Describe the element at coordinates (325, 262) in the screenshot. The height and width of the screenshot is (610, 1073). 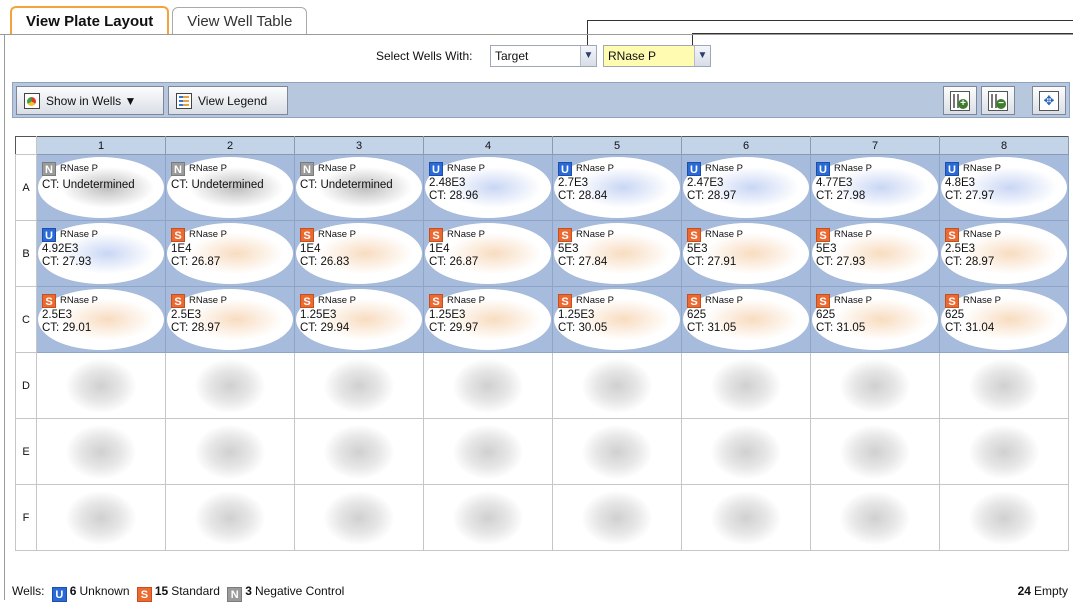
I see `well-ct: CT: 26.83` at that location.